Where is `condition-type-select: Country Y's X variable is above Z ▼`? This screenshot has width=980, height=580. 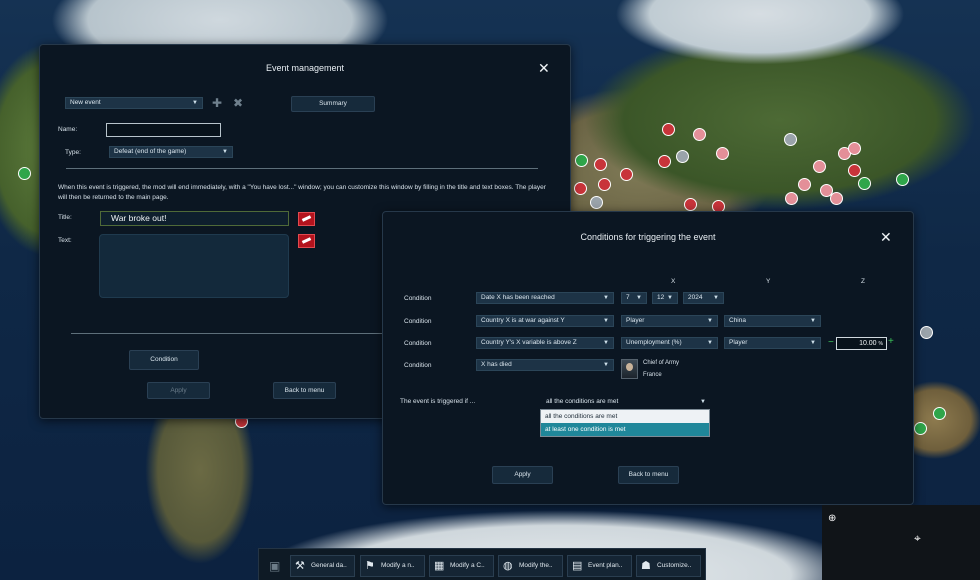 condition-type-select: Country Y's X variable is above Z ▼ is located at coordinates (545, 343).